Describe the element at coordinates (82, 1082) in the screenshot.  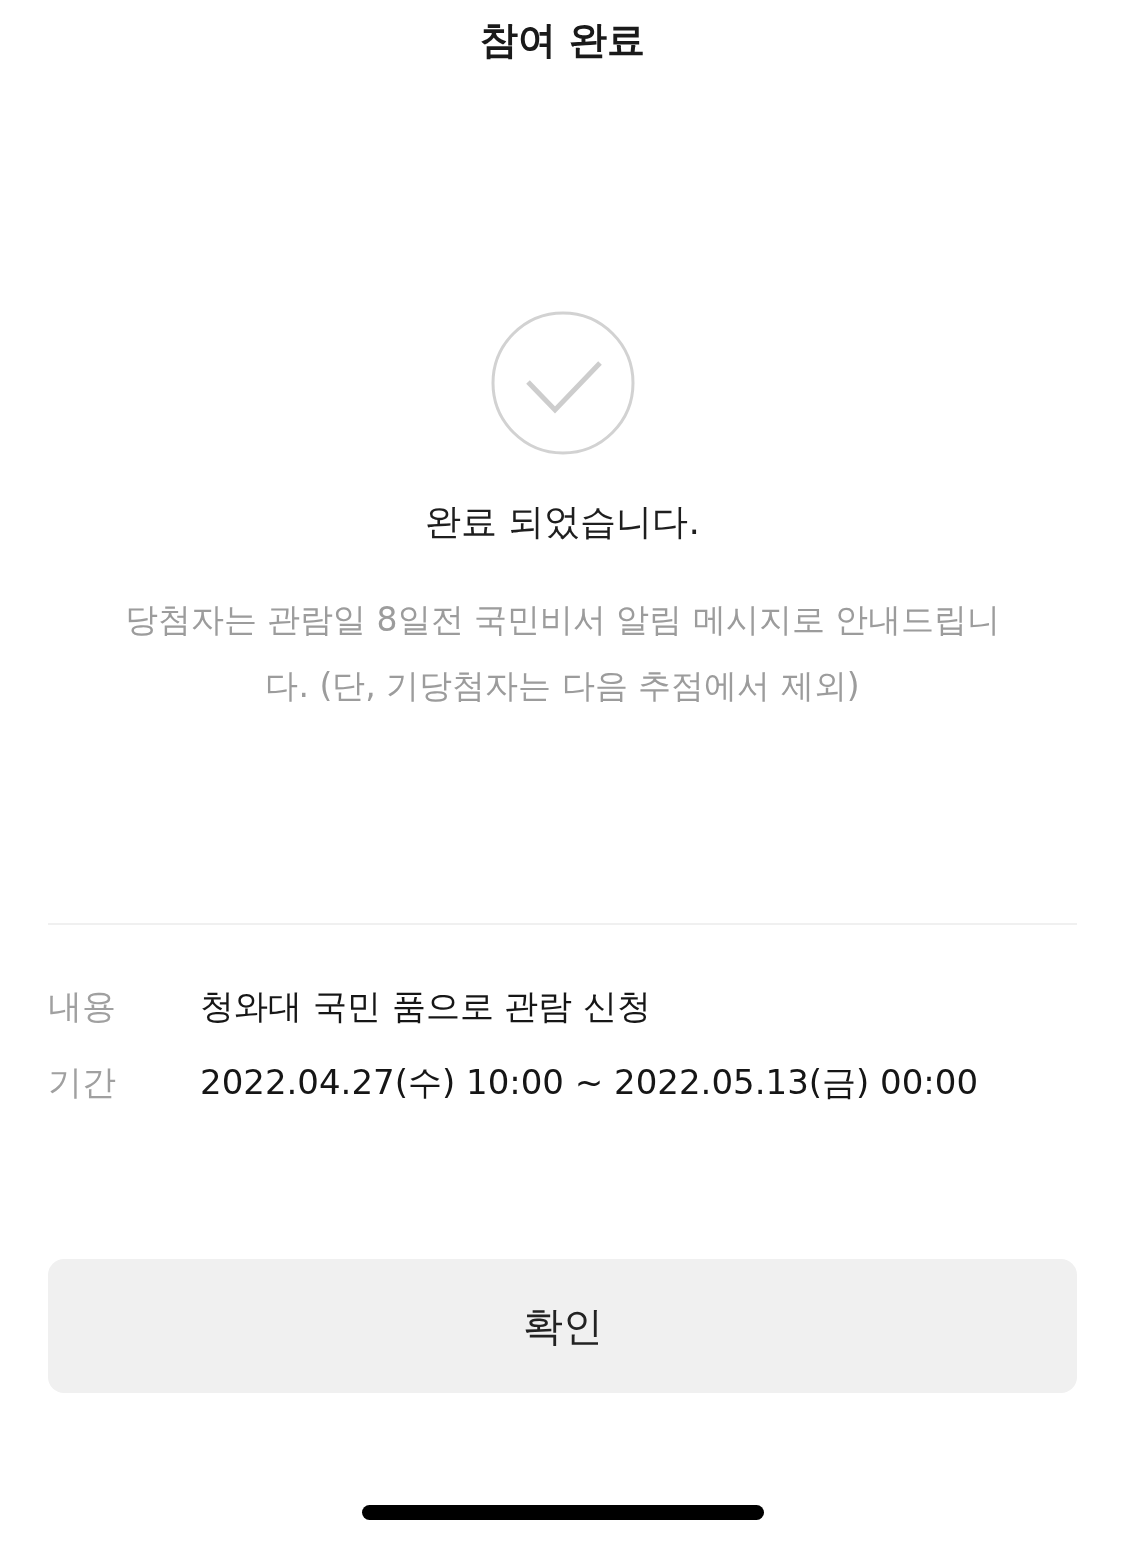
I see `detail-label: 기간` at that location.